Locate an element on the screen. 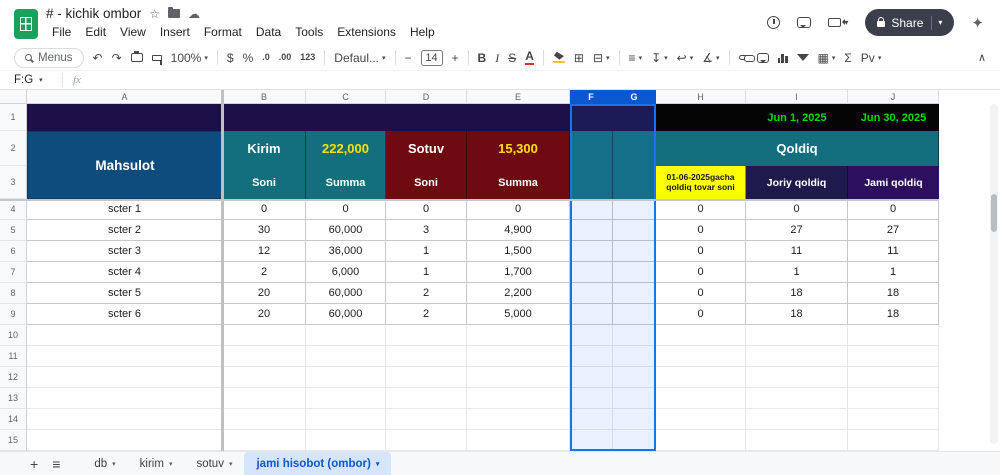  cell-B14 is located at coordinates (264, 419).